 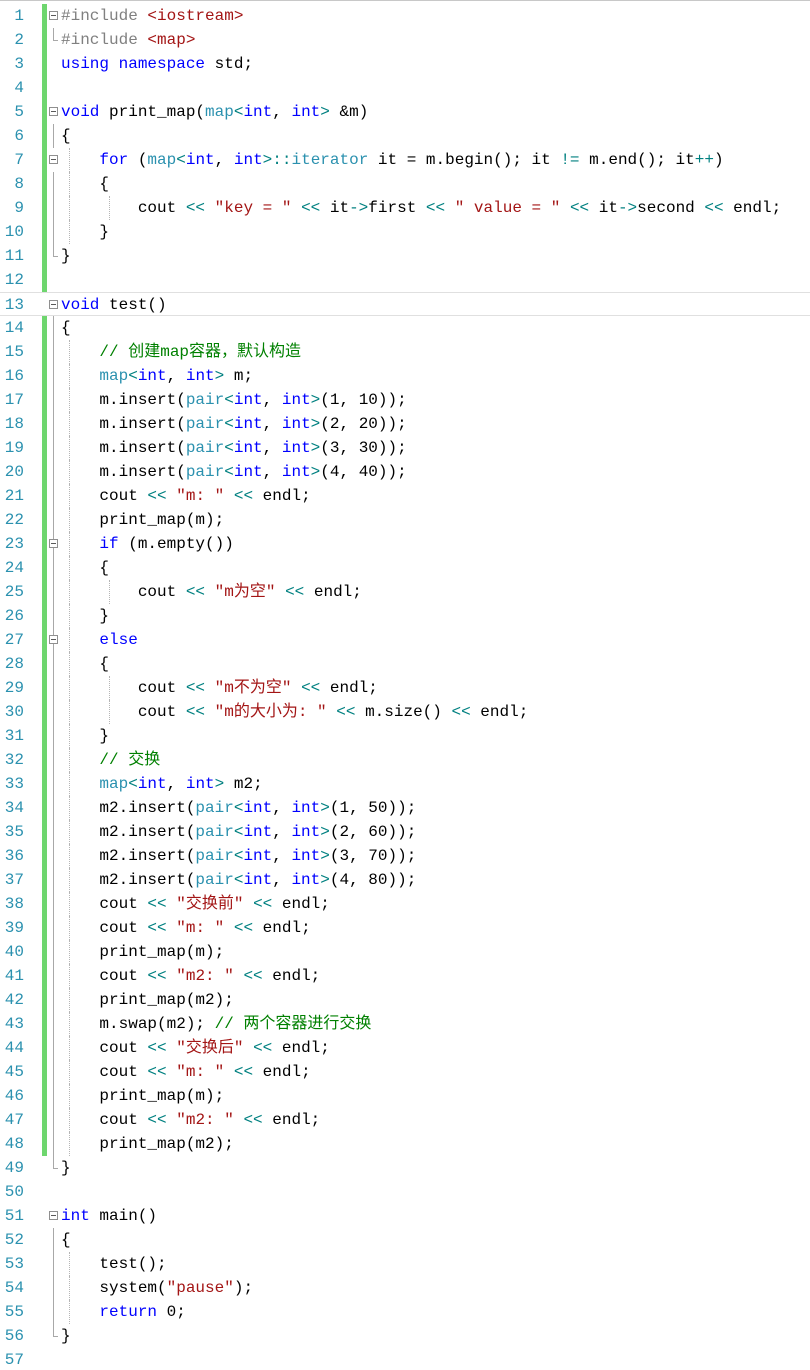 I want to click on code-line: 20 m.insert(pair<int, int>(4, 40));, so click(x=405, y=472).